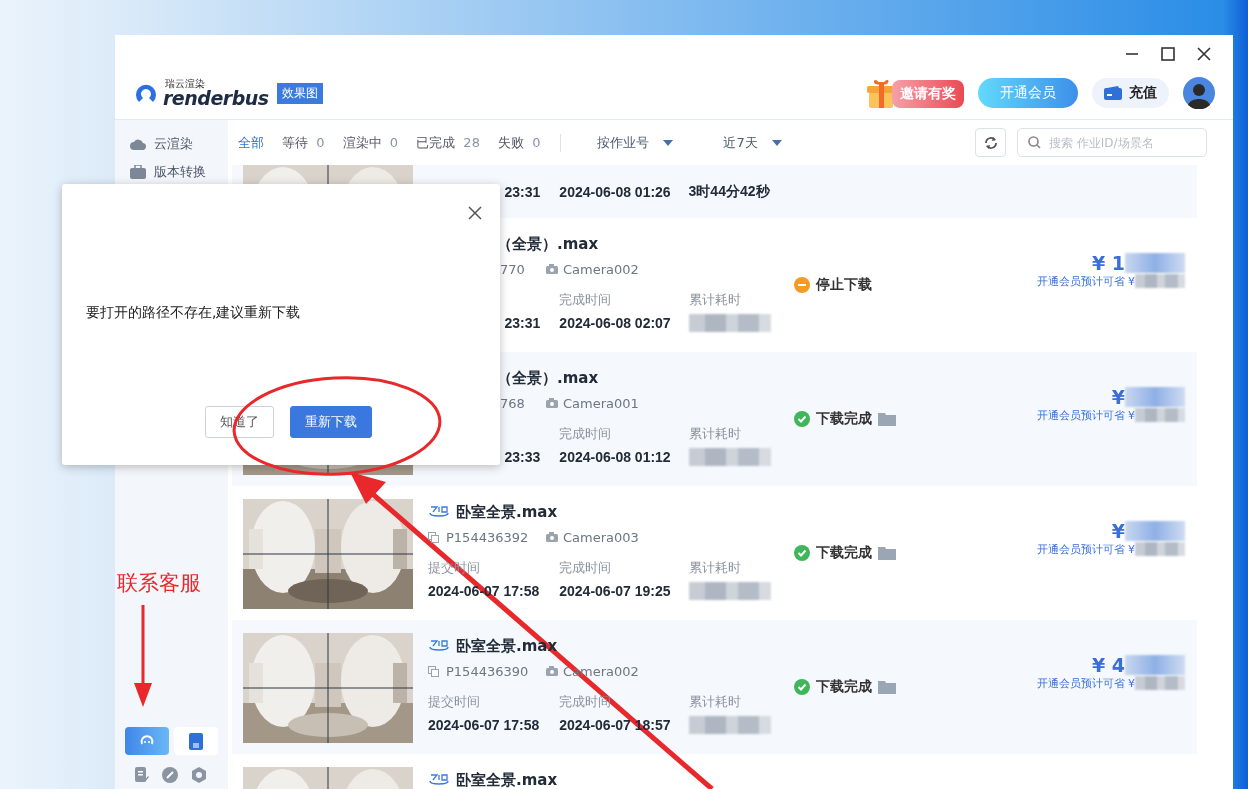 Image resolution: width=1248 pixels, height=789 pixels. What do you see at coordinates (1112, 142) in the screenshot?
I see `search-field: 搜索 作业ID/场景名` at bounding box center [1112, 142].